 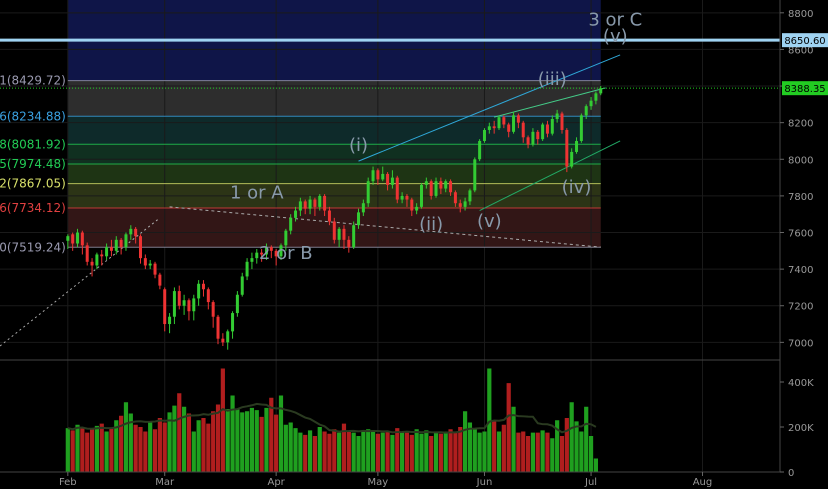 I want to click on fib-label: 0.5(7974.48), so click(x=33, y=164).